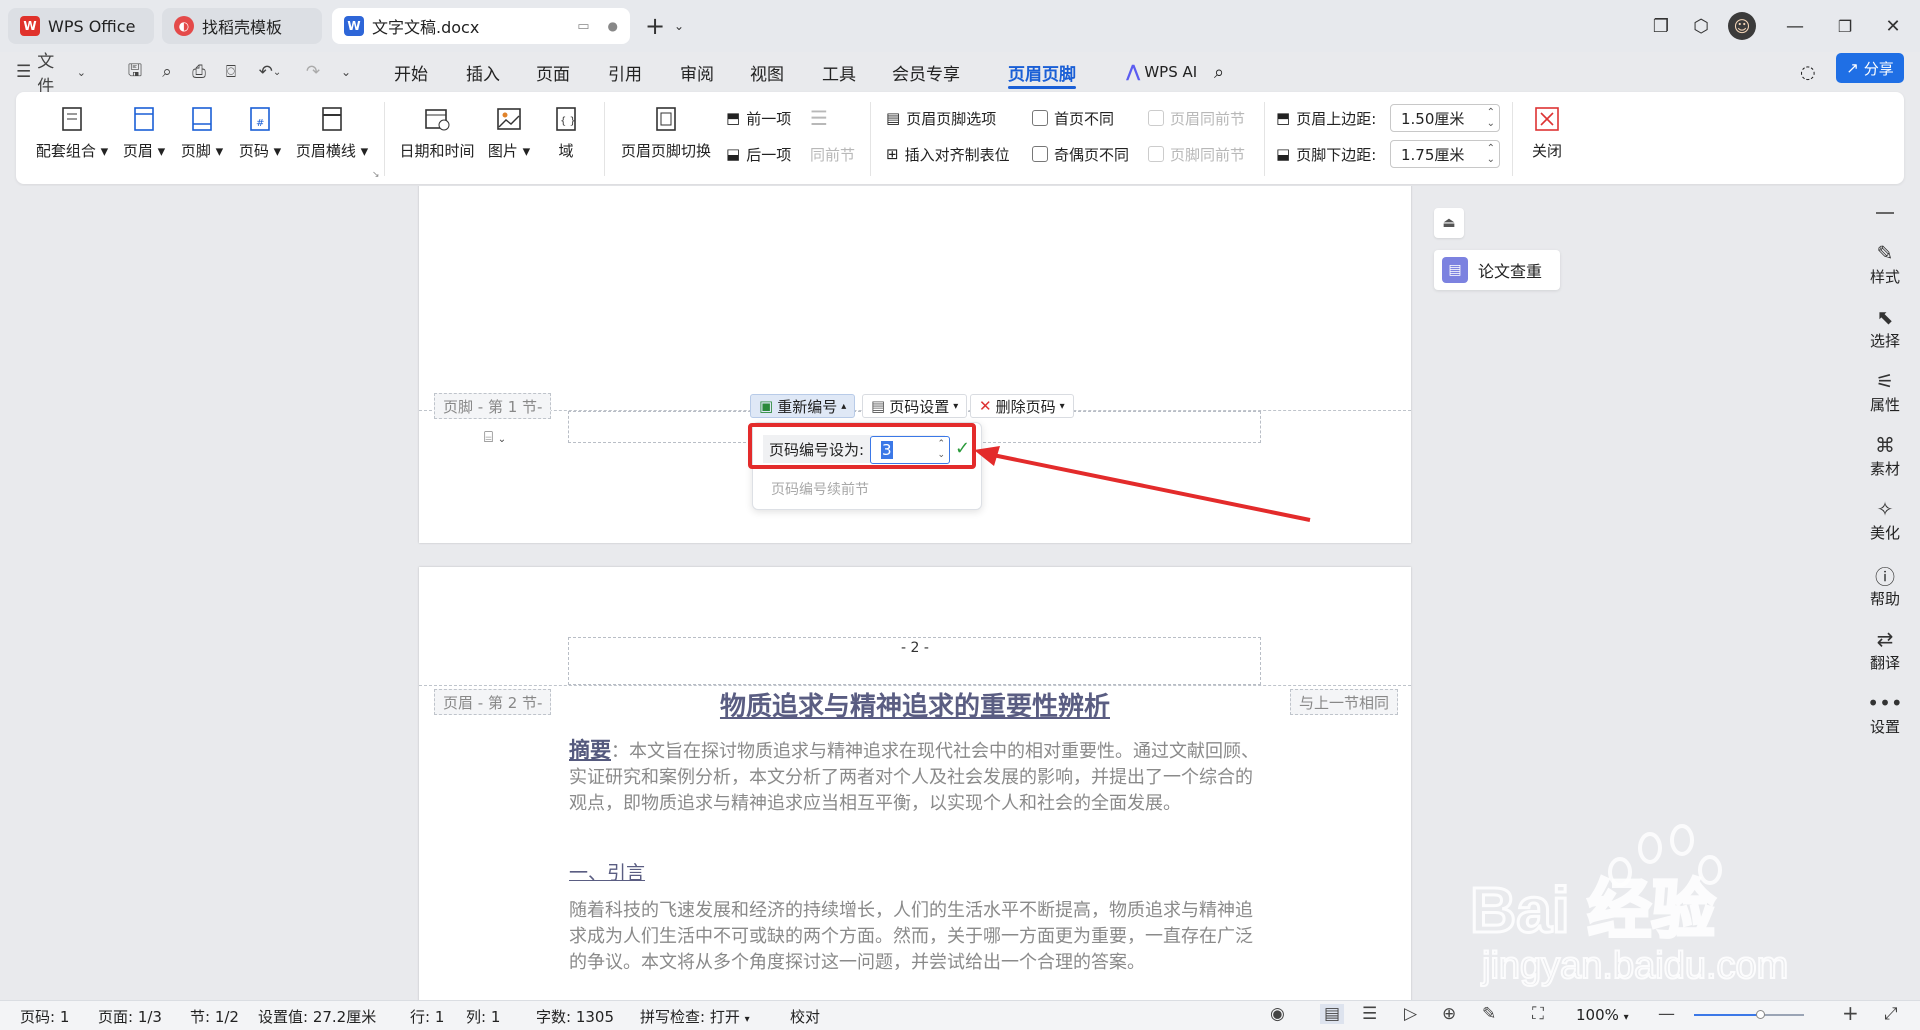 This screenshot has width=1920, height=1030. I want to click on menu-home: 开始, so click(411, 72).